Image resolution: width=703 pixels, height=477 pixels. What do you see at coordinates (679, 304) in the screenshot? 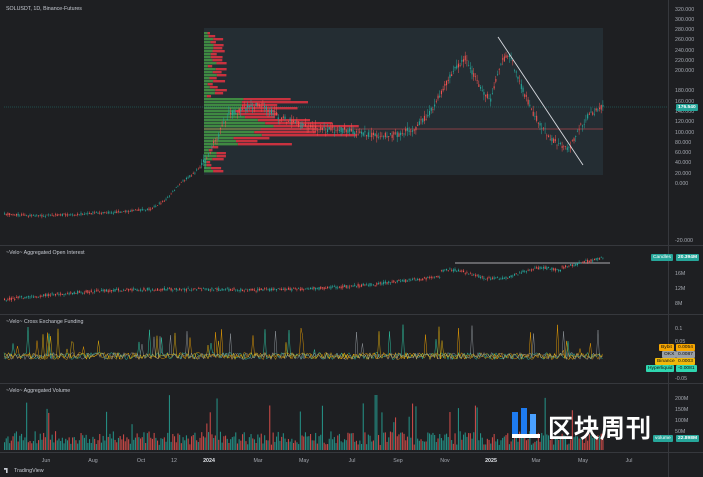
I see `oi-tick: 8M` at bounding box center [679, 304].